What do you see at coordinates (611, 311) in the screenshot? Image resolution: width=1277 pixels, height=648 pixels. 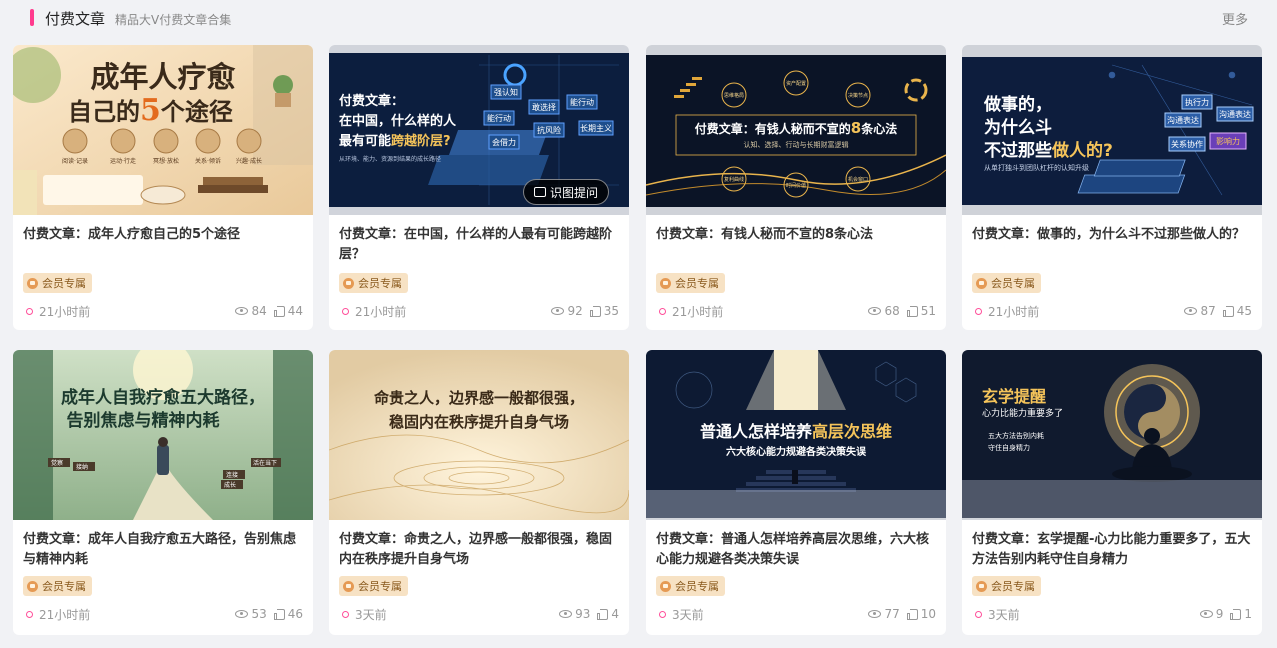 I see `like-count: 35` at bounding box center [611, 311].